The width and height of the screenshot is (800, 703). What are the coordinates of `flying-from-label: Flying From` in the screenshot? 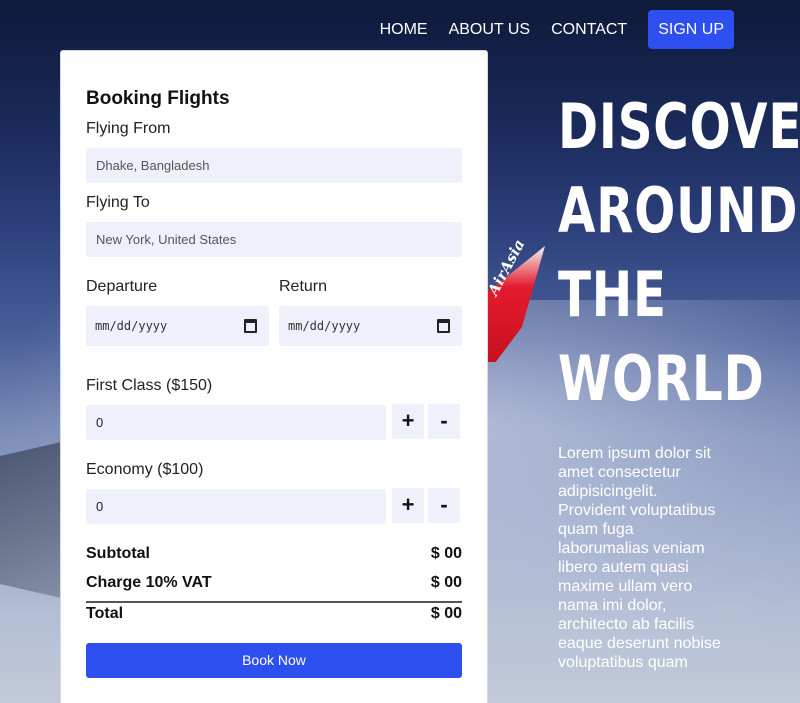 It's located at (128, 128).